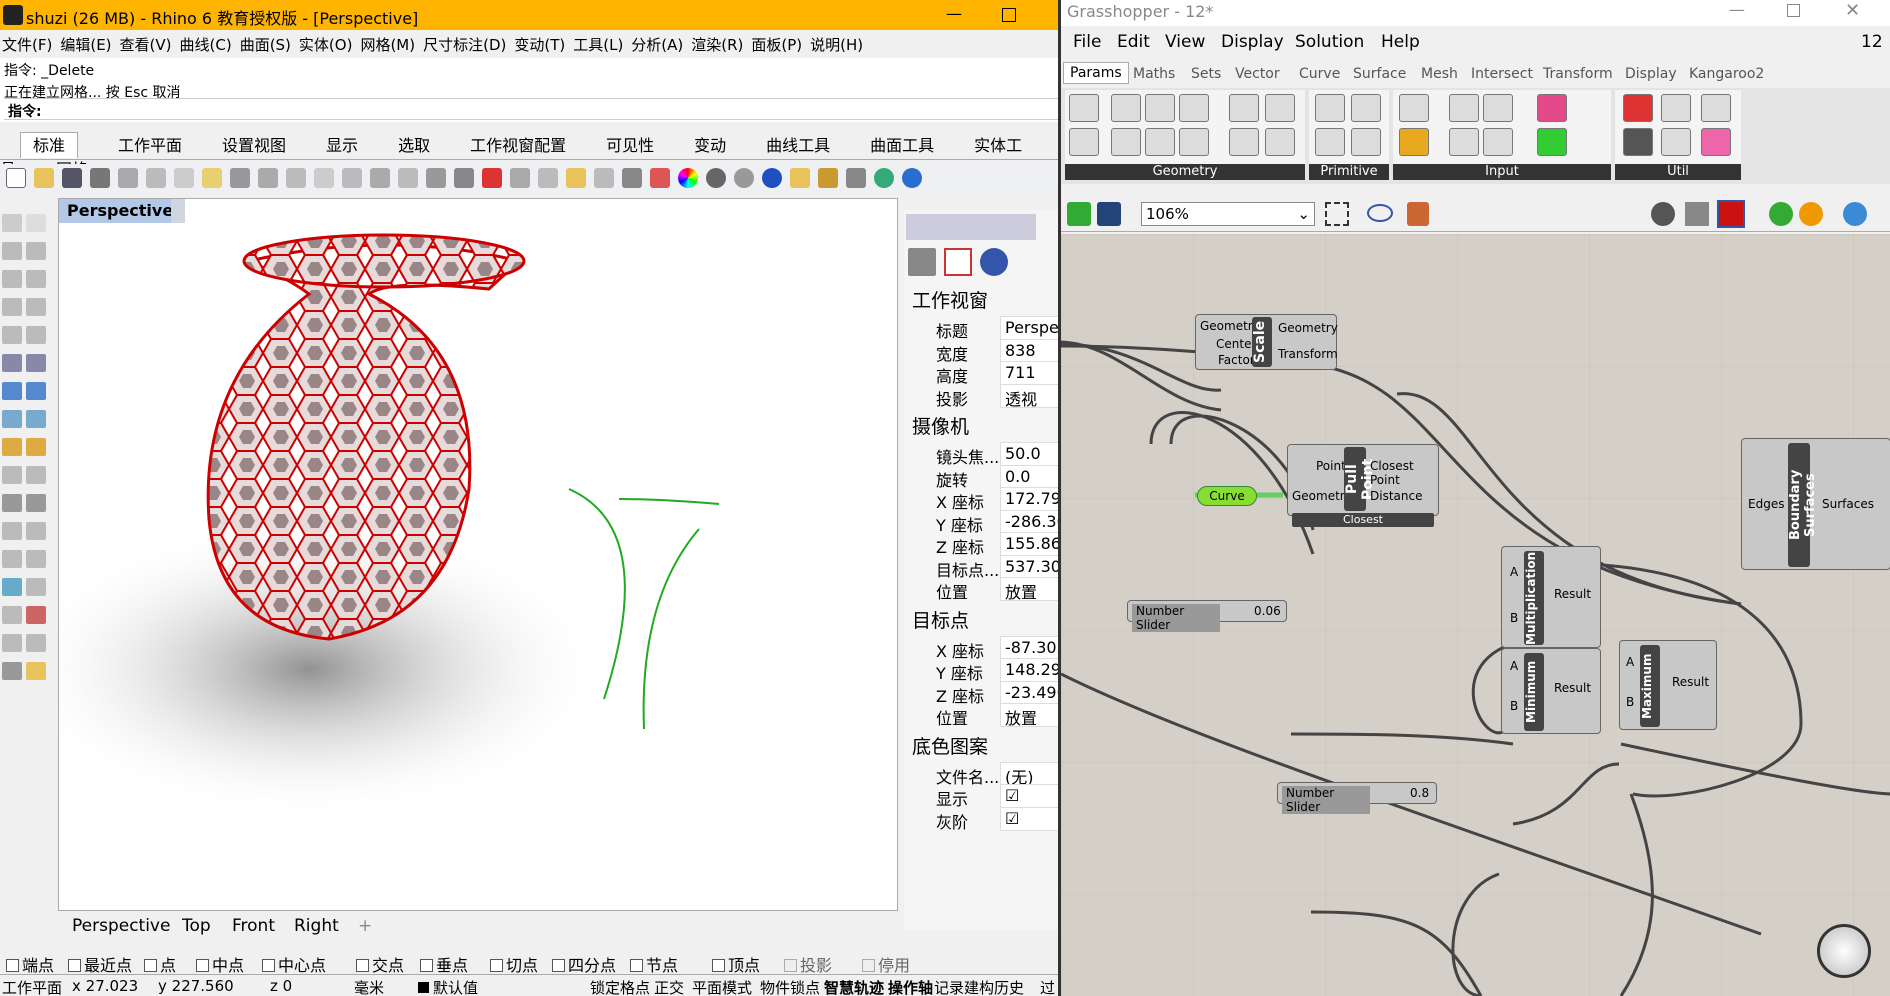  What do you see at coordinates (1267, 611) in the screenshot?
I see `slider-value: 0.06` at bounding box center [1267, 611].